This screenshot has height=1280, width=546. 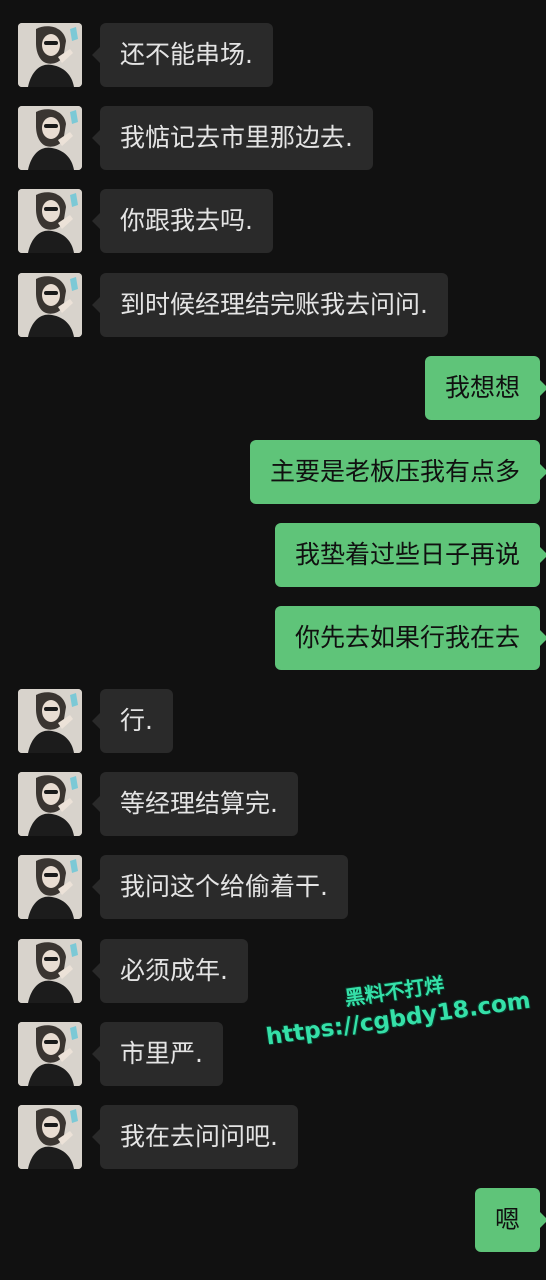 What do you see at coordinates (195, 804) in the screenshot?
I see `message-bubble: 等经理结算完.` at bounding box center [195, 804].